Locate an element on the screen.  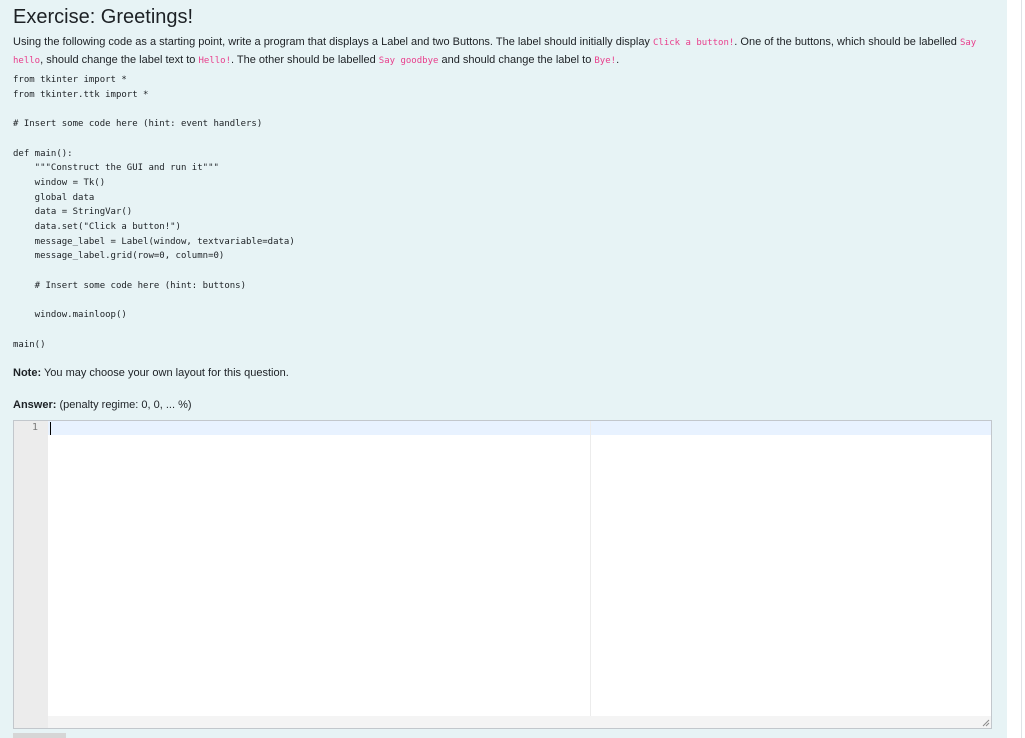
line-number: 1 is located at coordinates (34, 427).